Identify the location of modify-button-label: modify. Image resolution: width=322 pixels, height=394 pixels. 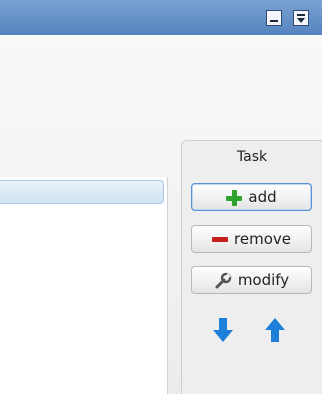
(263, 280).